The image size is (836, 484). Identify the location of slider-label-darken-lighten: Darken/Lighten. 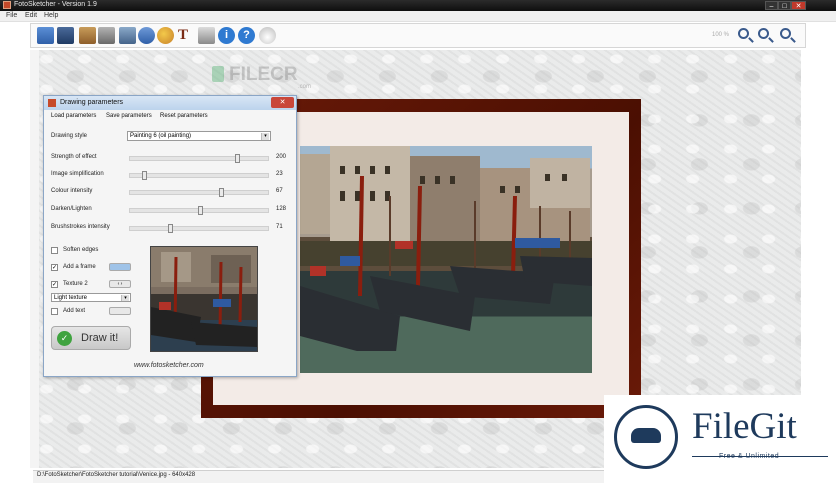
(71, 209).